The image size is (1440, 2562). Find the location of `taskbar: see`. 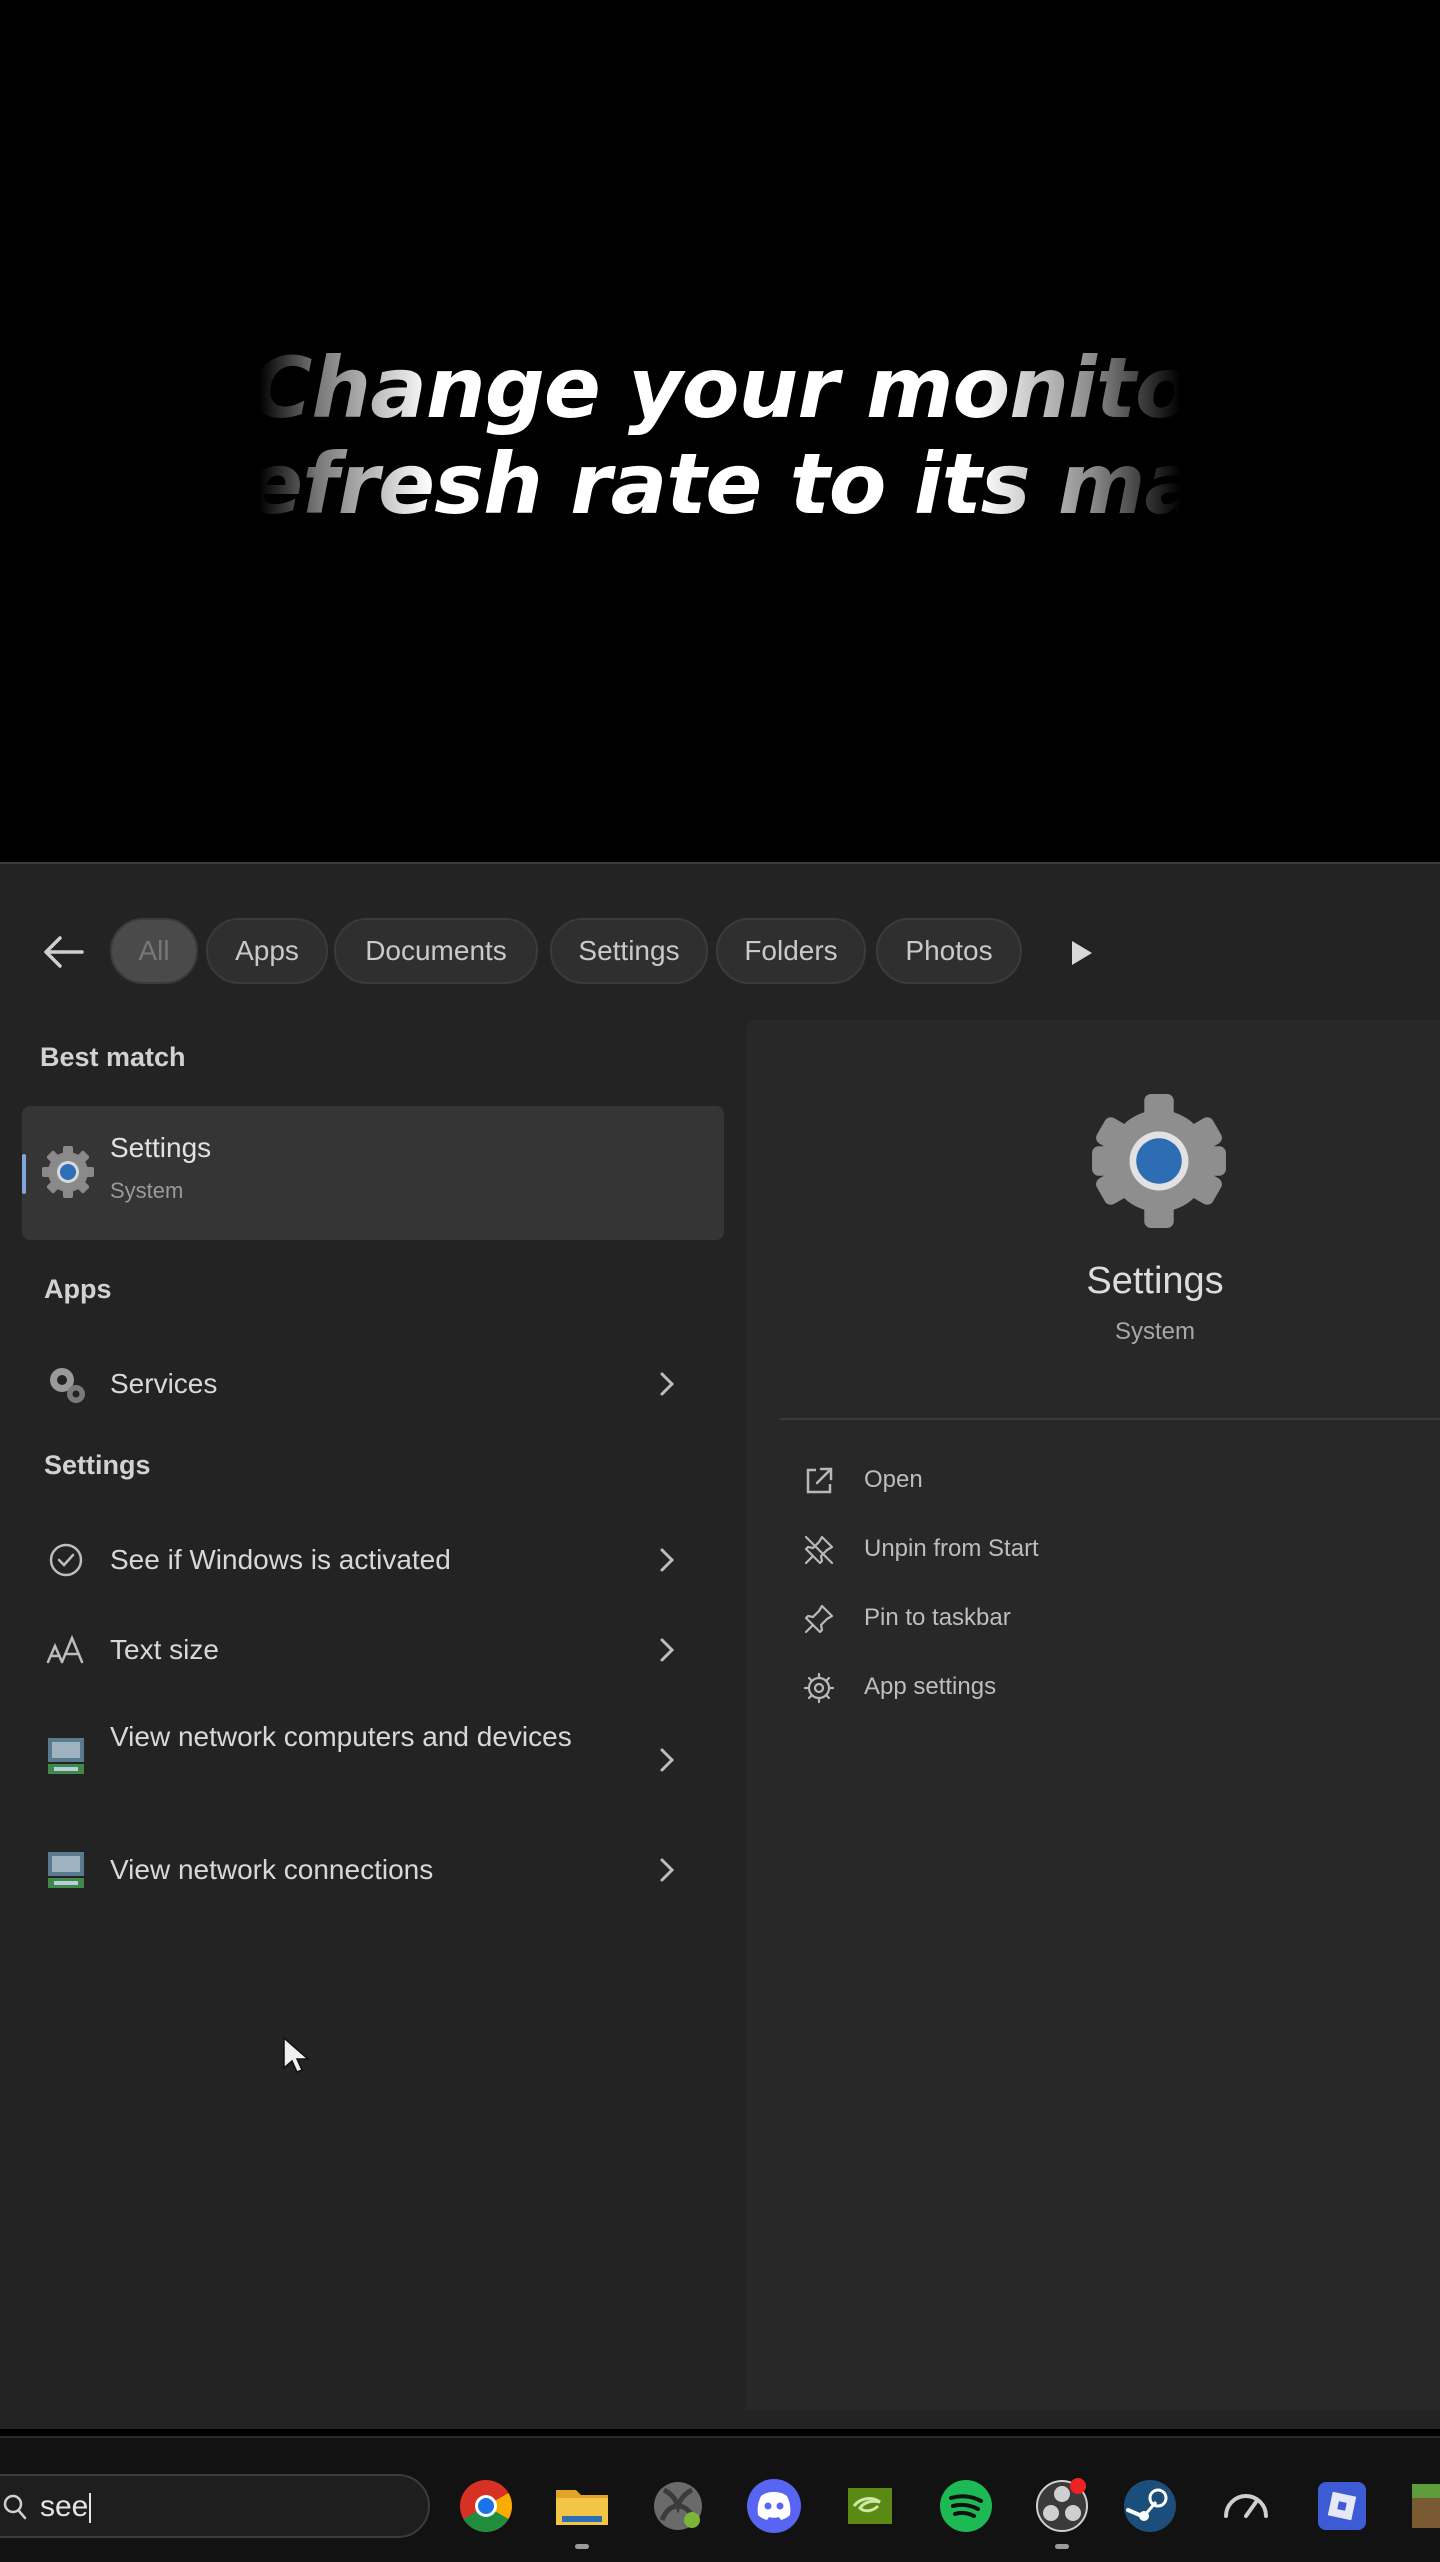

taskbar: see is located at coordinates (720, 2499).